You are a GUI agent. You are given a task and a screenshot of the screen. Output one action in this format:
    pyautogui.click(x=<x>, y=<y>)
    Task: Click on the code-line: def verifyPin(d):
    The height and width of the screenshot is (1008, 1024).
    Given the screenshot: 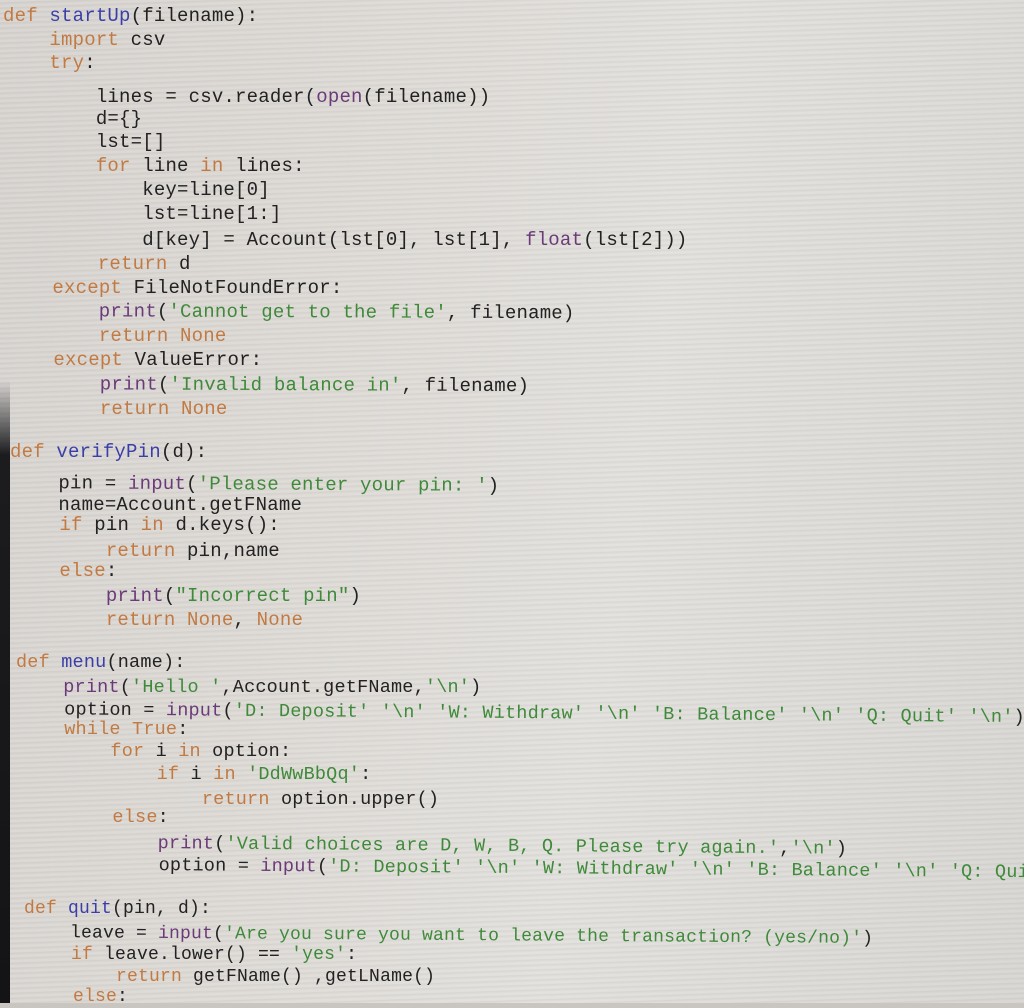 What is the action you would take?
    pyautogui.click(x=108, y=452)
    